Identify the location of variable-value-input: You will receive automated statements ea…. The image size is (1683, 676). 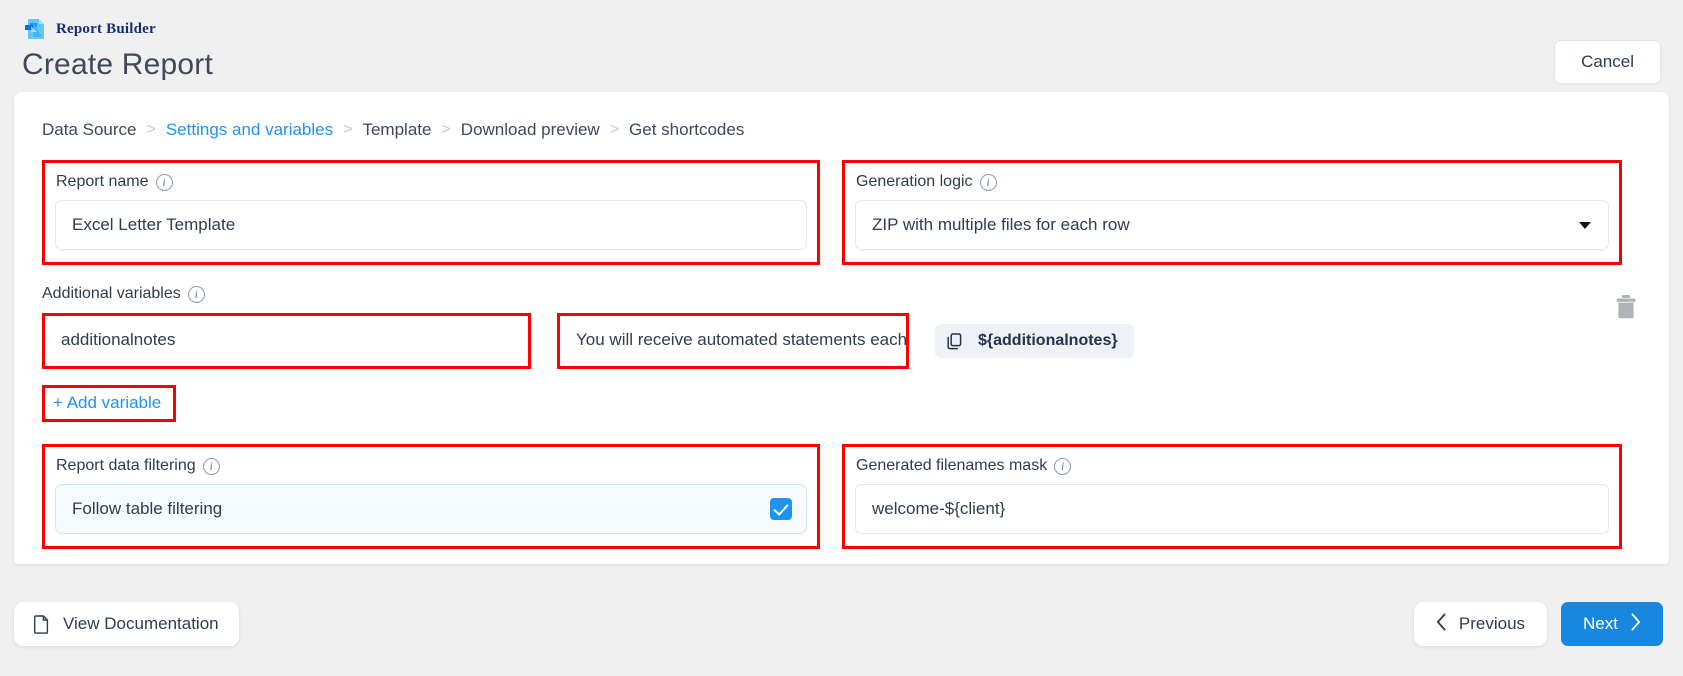
(733, 341).